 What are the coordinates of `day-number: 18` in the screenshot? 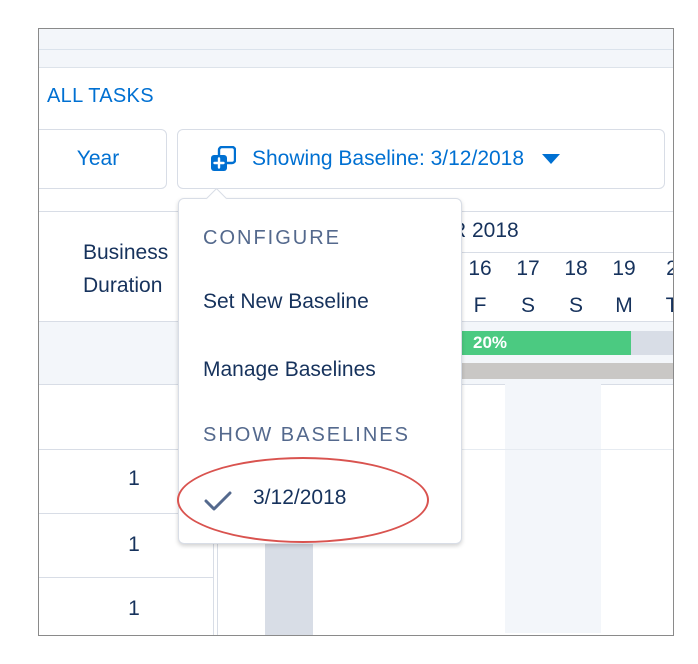 It's located at (576, 268).